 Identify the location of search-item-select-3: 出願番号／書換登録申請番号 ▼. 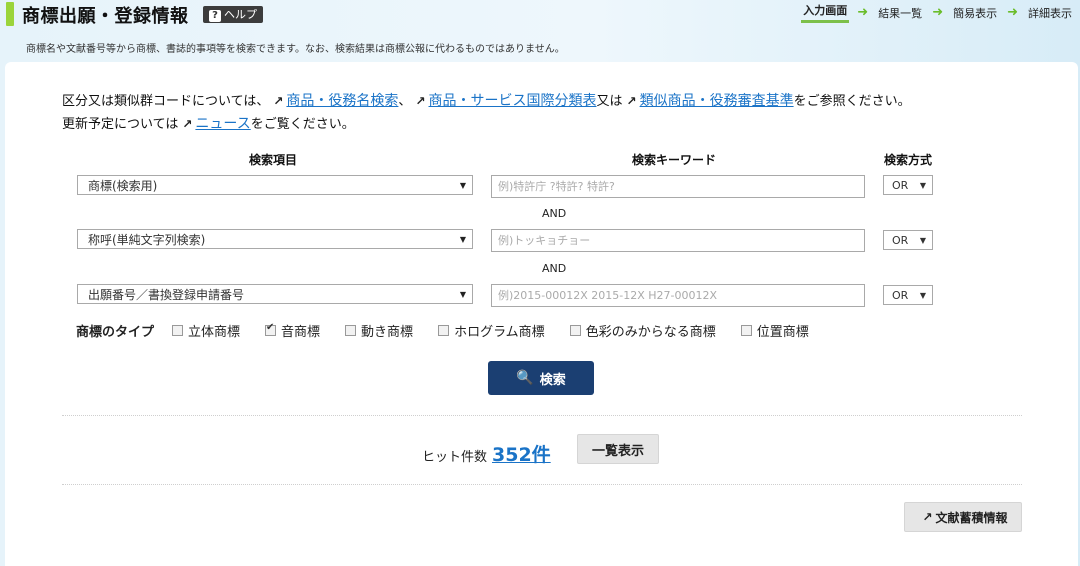
(275, 294).